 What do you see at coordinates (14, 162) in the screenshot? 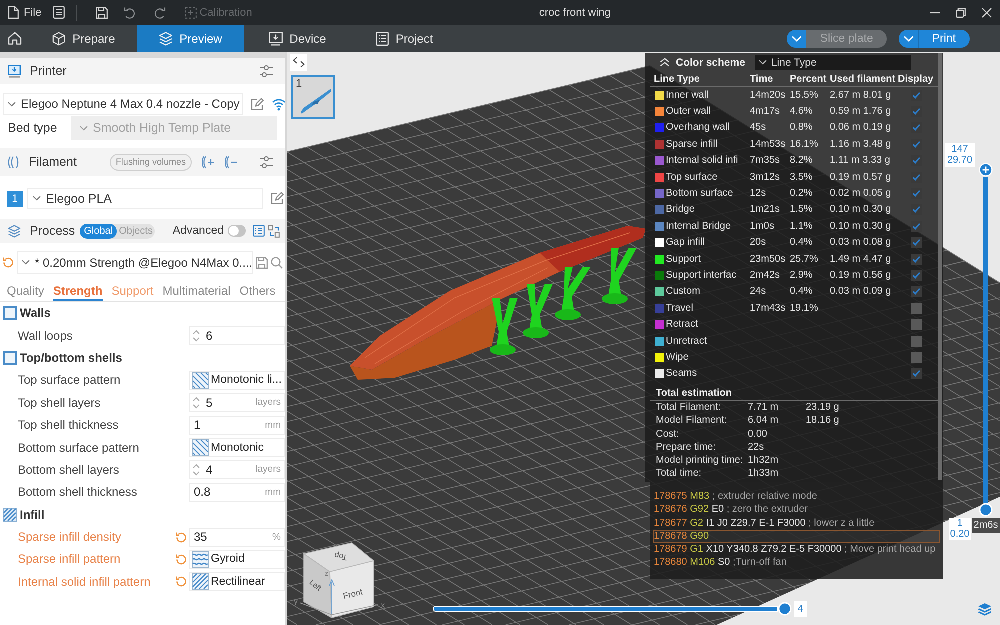
I see `coil-icon` at bounding box center [14, 162].